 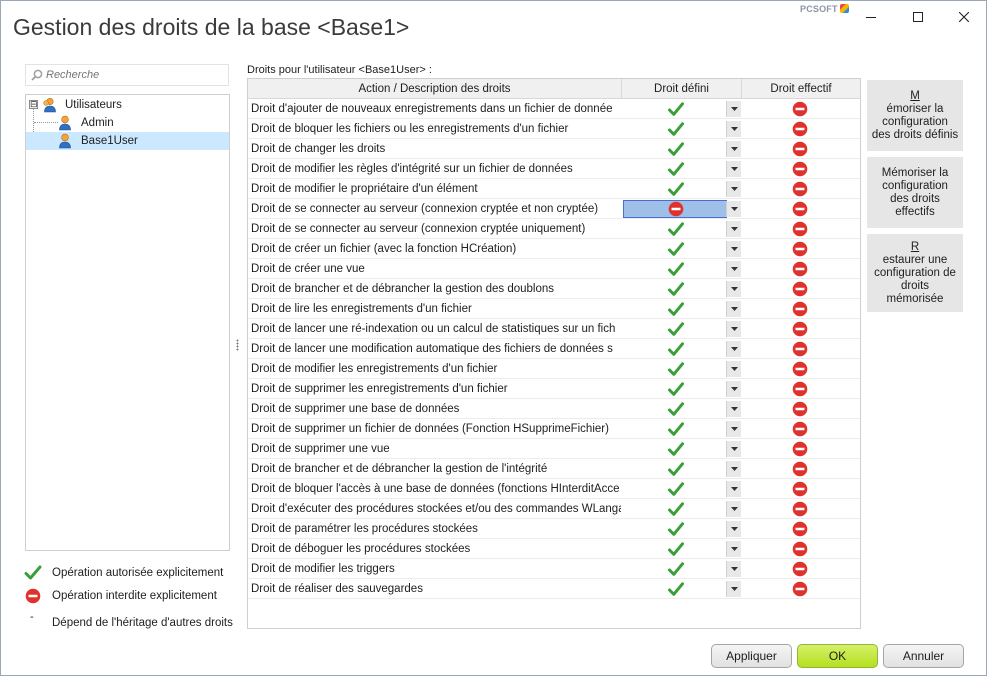 I want to click on chevron-down-icon, so click(x=734, y=249).